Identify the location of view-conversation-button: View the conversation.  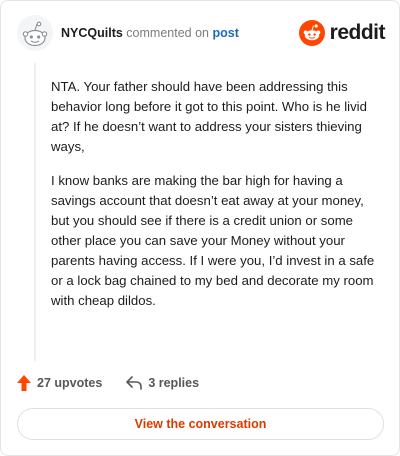
(200, 424).